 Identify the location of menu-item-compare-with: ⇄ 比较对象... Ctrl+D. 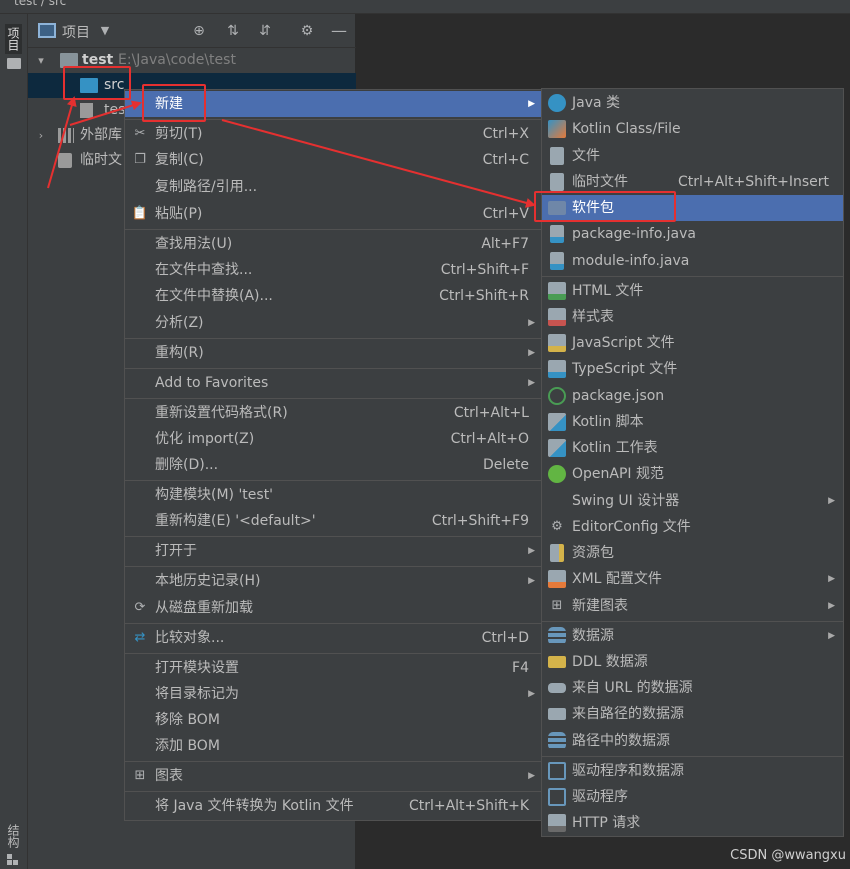
(333, 638).